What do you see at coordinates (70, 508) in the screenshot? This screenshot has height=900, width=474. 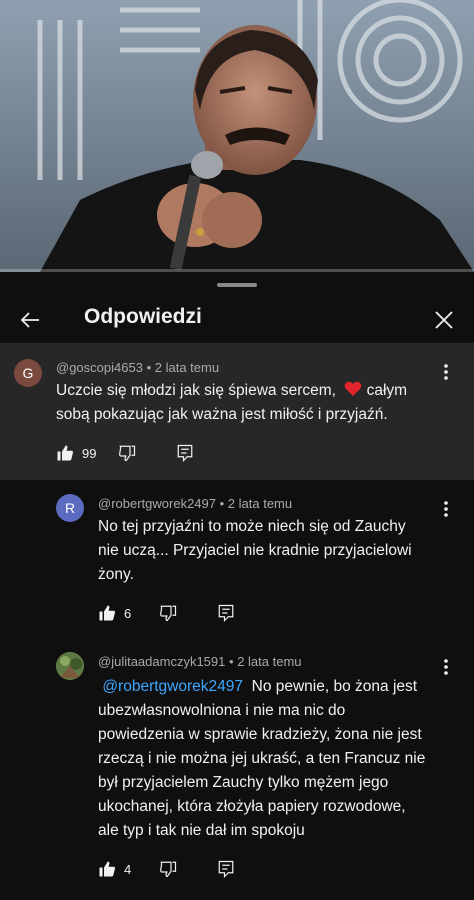 I see `avatar: R` at bounding box center [70, 508].